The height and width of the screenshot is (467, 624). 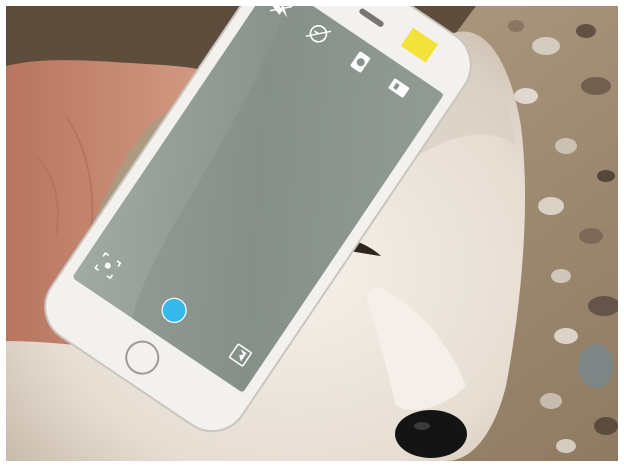 I want to click on dog-nose, so click(x=431, y=434).